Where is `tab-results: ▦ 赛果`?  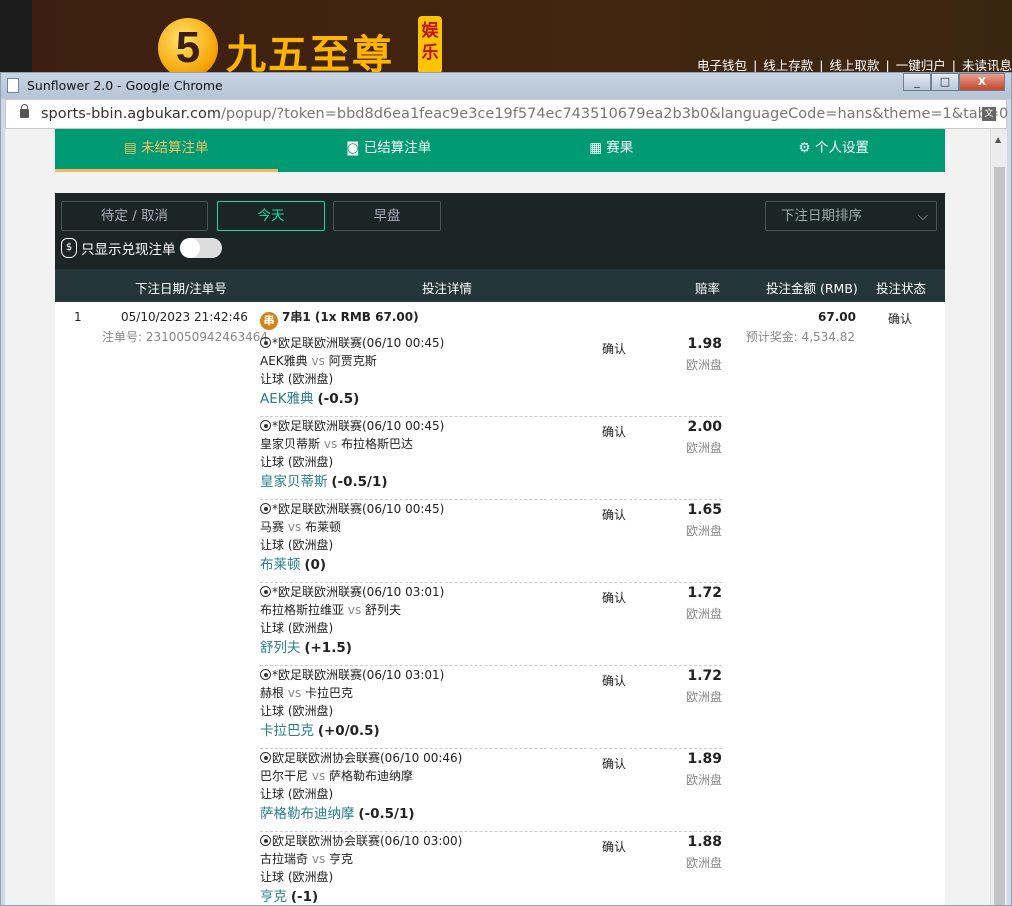 tab-results: ▦ 赛果 is located at coordinates (611, 150).